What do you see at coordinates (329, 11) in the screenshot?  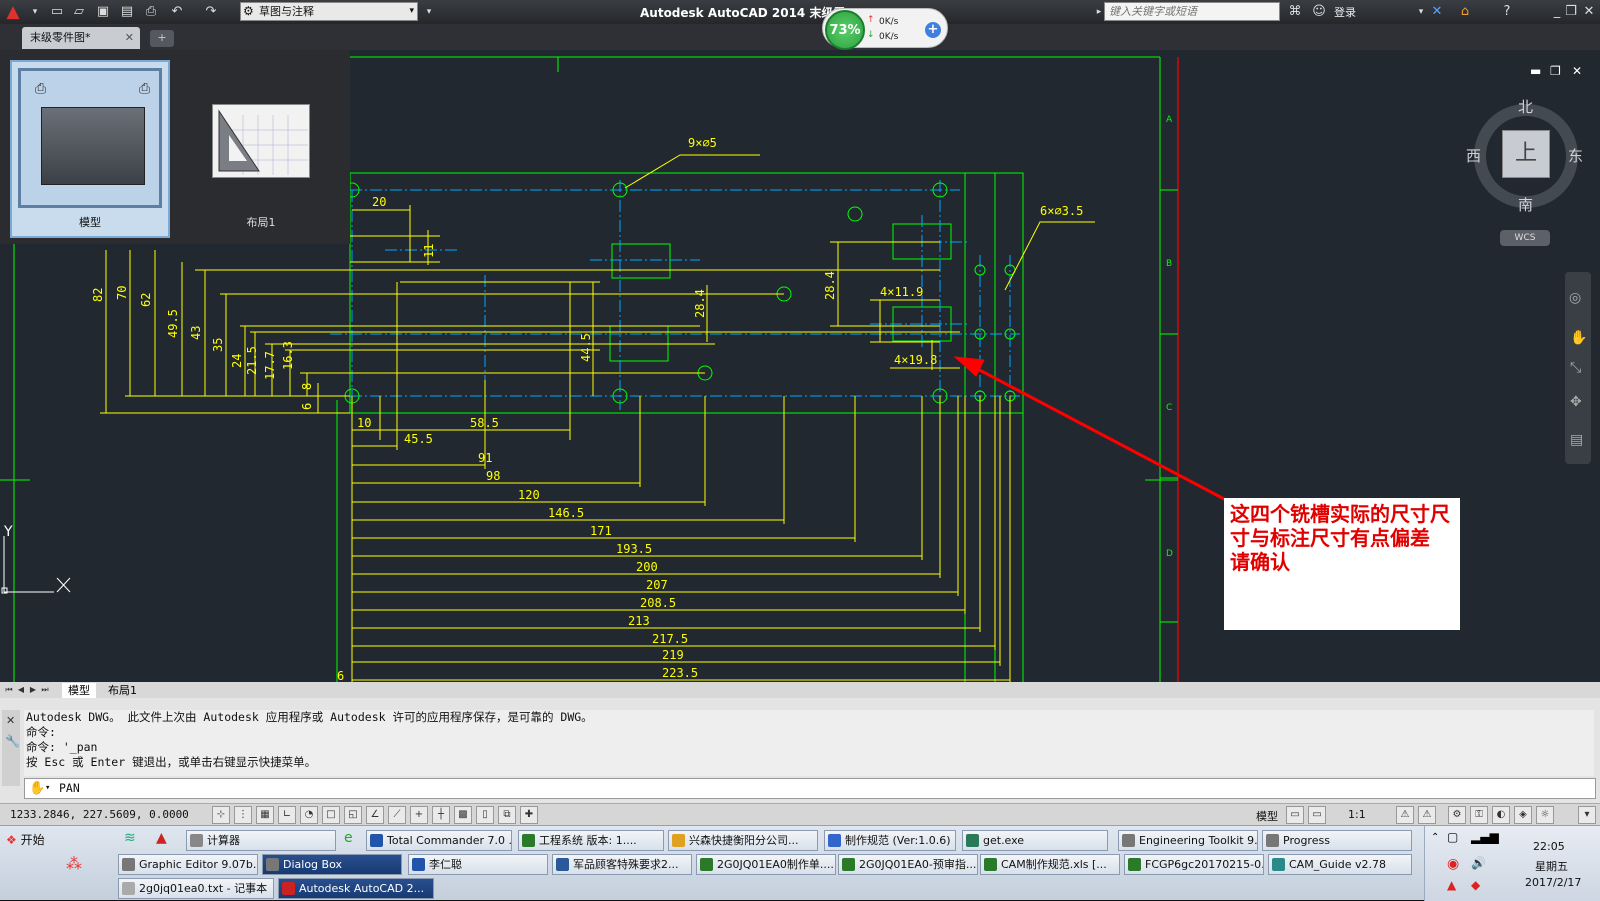 I see `workspace-dropdown: ⚙ 草图与注释 ▾` at bounding box center [329, 11].